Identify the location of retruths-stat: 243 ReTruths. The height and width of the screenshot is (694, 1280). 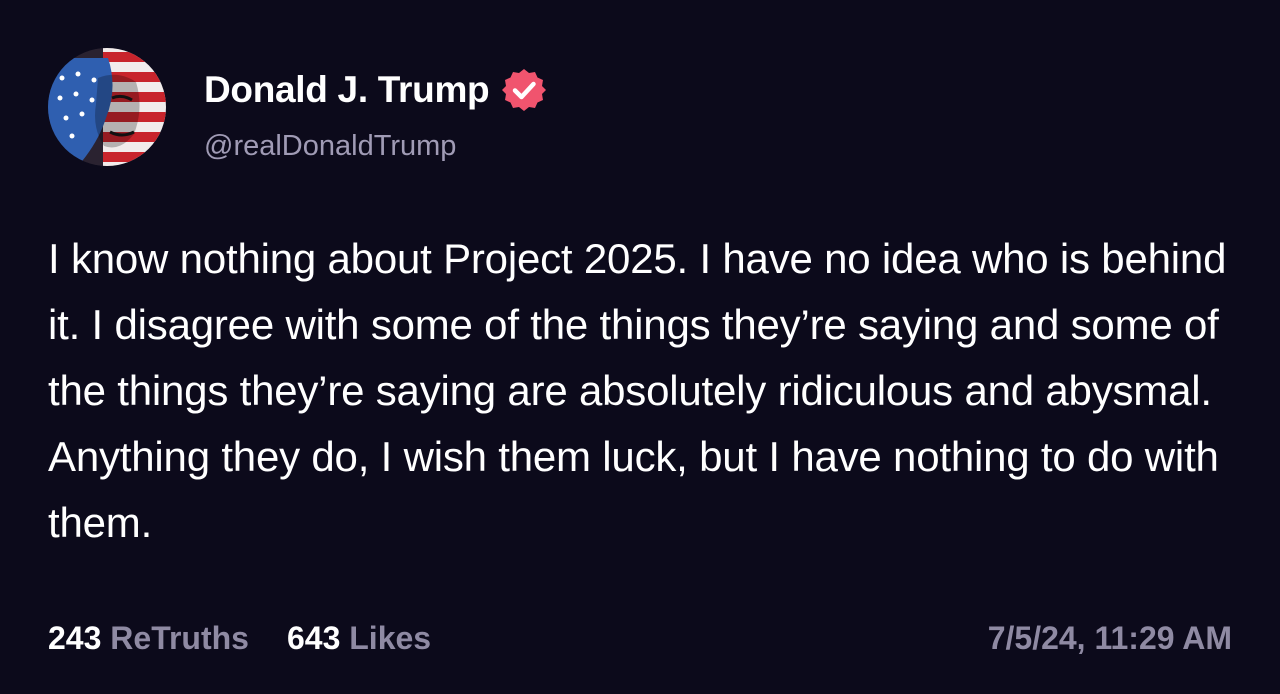
(148, 638).